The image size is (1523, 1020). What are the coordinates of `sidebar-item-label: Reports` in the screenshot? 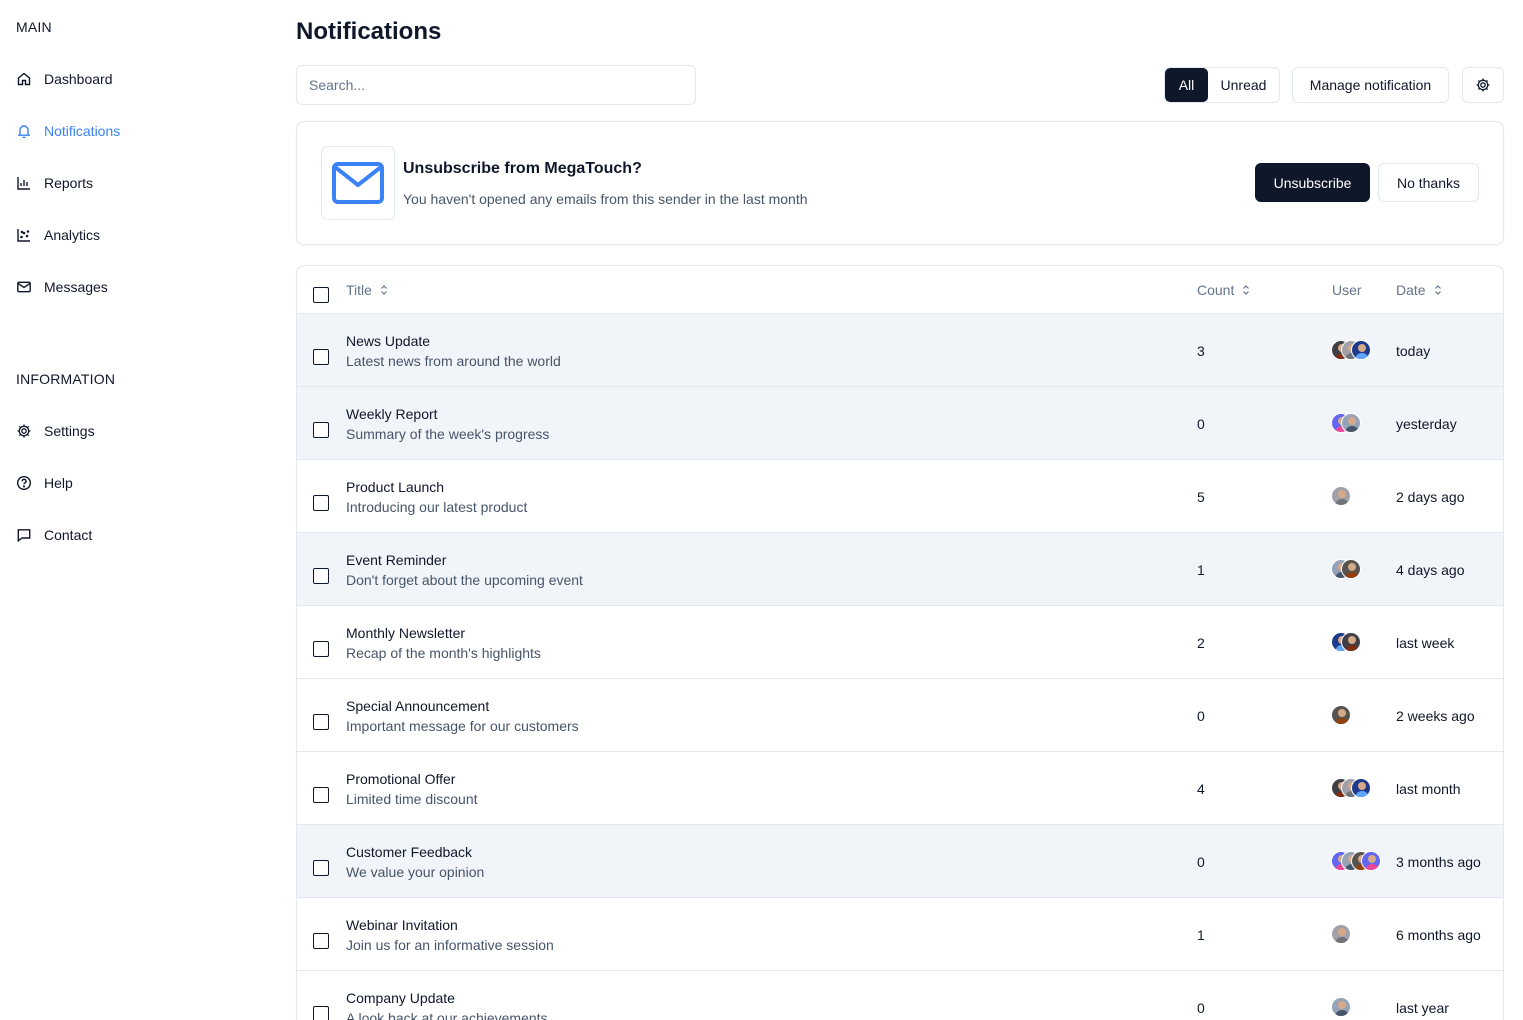 It's located at (69, 183).